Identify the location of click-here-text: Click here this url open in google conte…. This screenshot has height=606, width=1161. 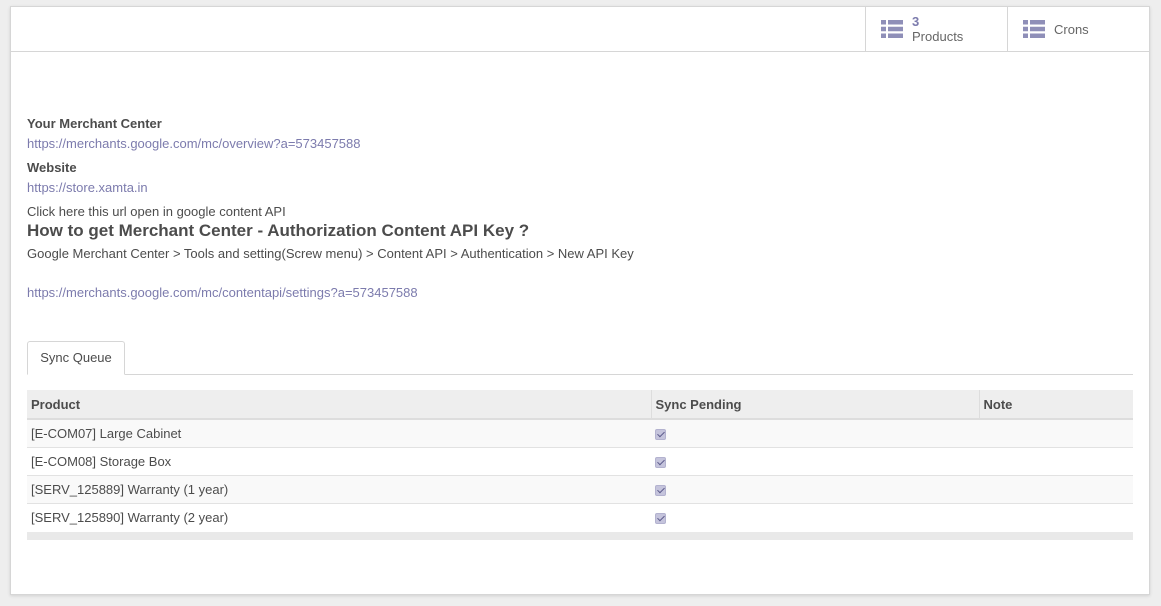
(156, 211).